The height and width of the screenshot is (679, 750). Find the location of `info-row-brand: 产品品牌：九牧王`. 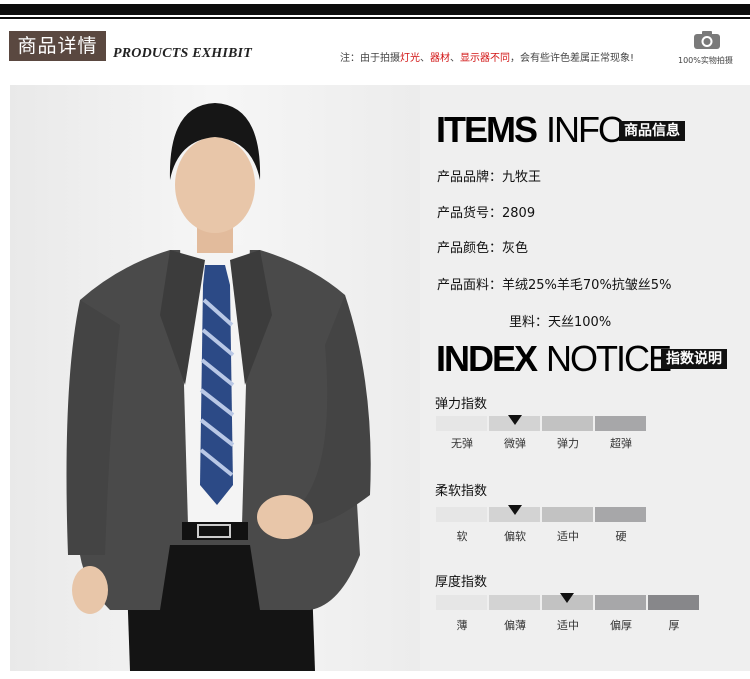

info-row-brand: 产品品牌：九牧王 is located at coordinates (489, 175).